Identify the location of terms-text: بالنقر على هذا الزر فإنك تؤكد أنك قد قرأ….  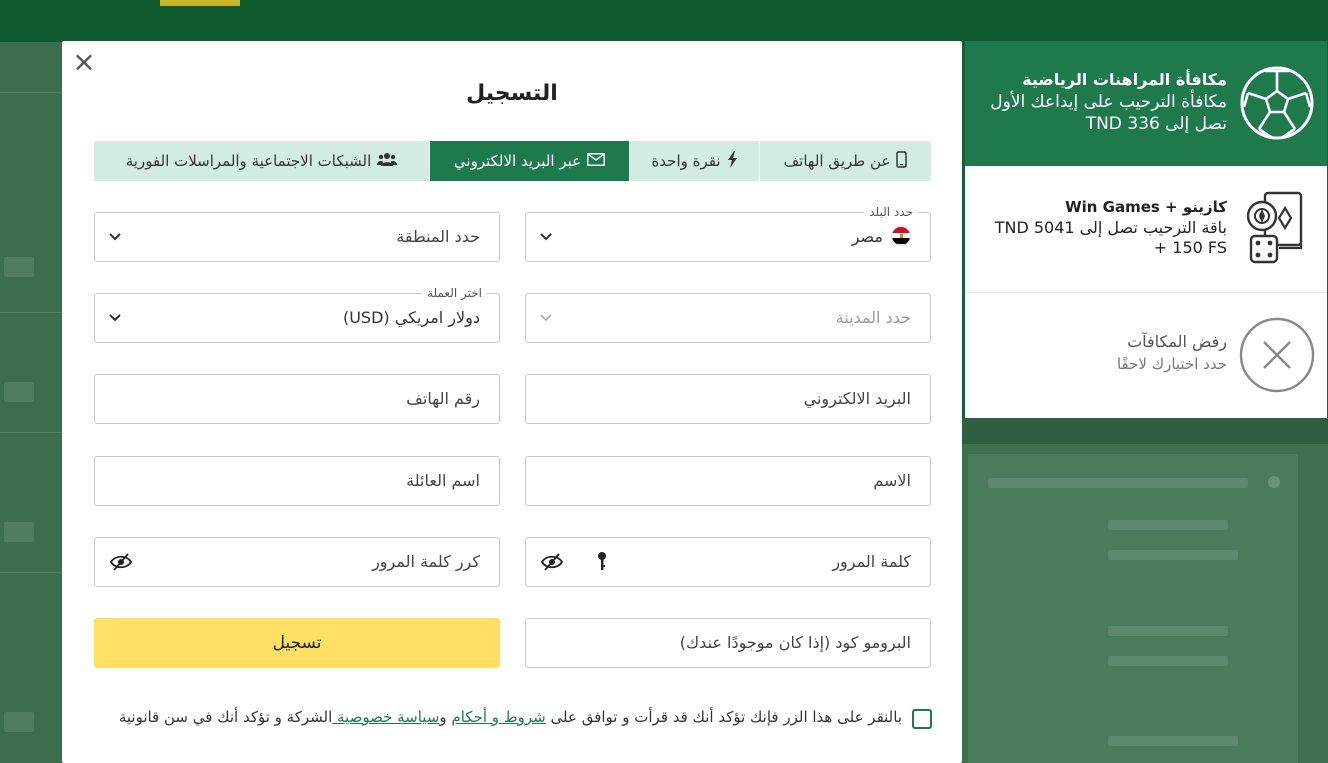
(507, 718).